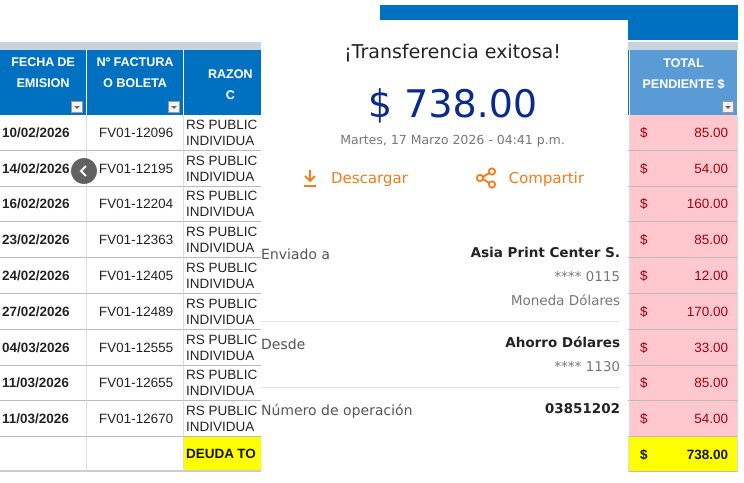 This screenshot has height=483, width=744. I want to click on chevron-left-icon, so click(84, 171).